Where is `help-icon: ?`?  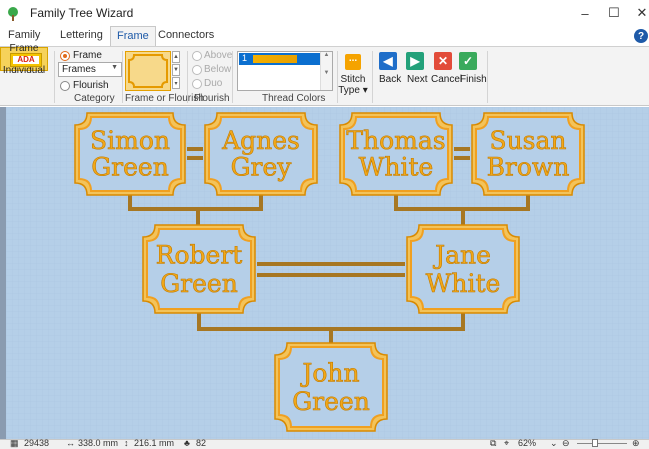
help-icon: ? is located at coordinates (641, 36).